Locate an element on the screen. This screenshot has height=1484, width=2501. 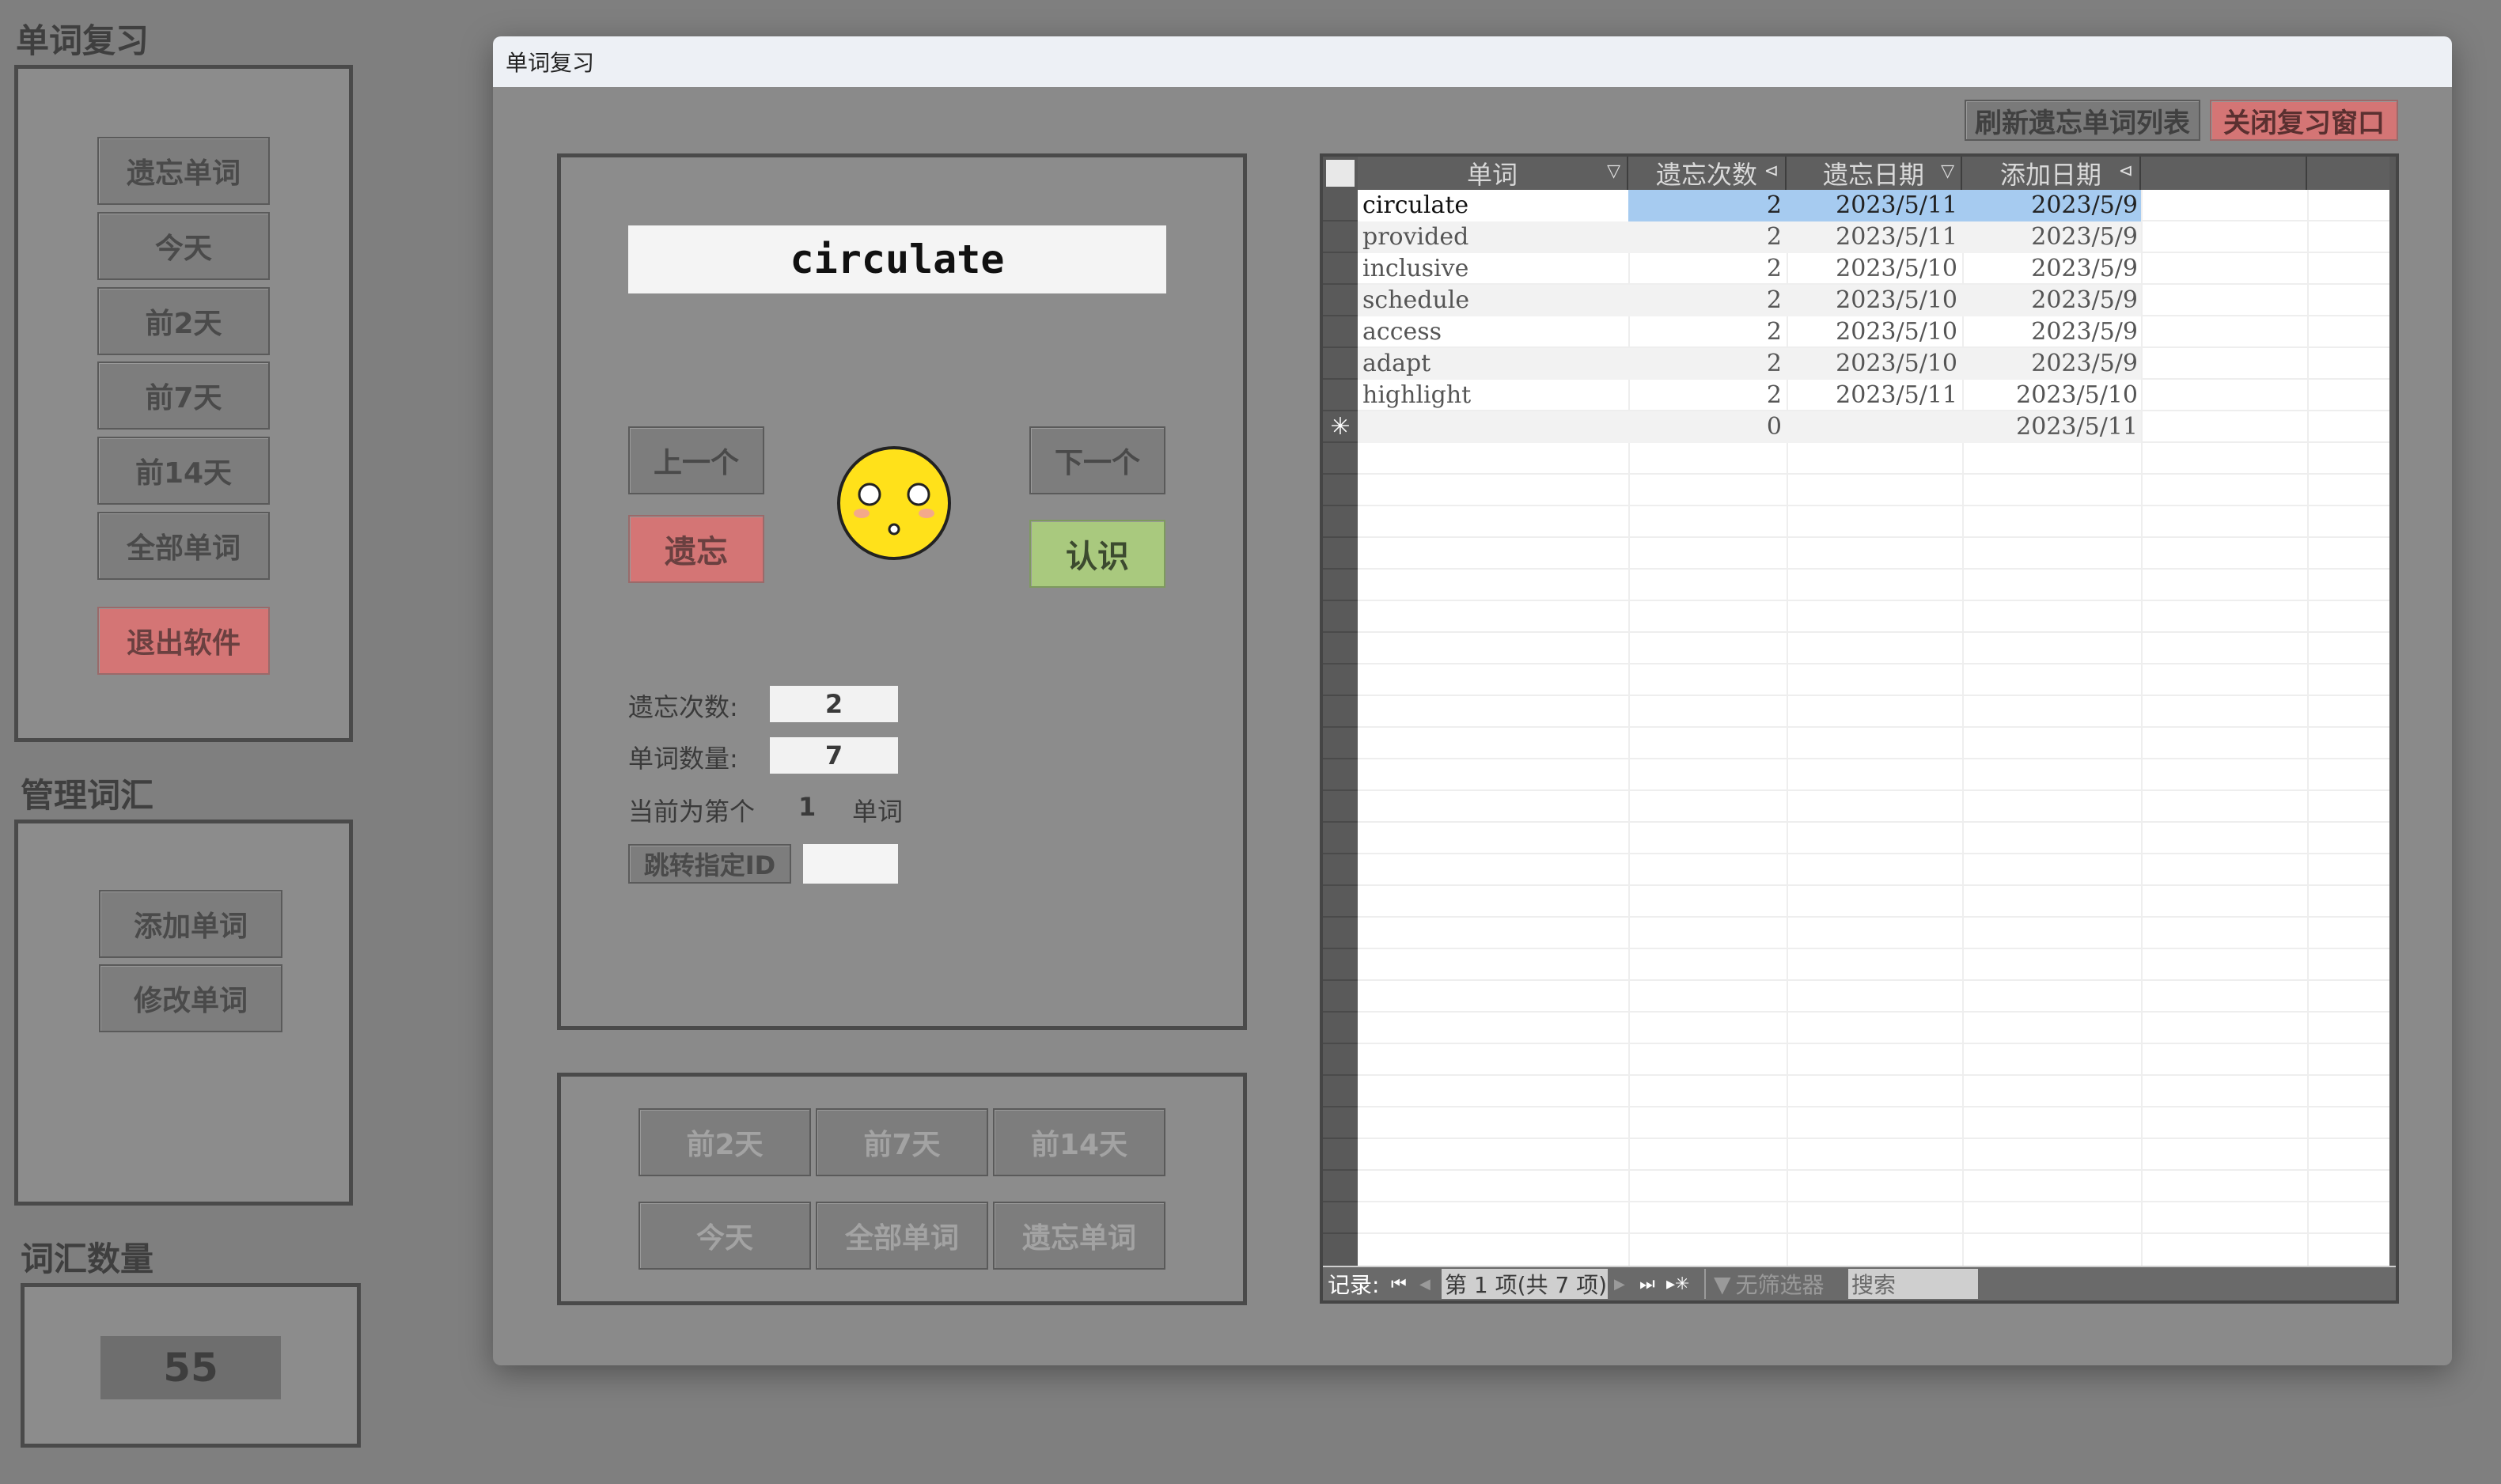
table-row: highlight 2 2023/5/11 2023/5/10 is located at coordinates (1749, 395).